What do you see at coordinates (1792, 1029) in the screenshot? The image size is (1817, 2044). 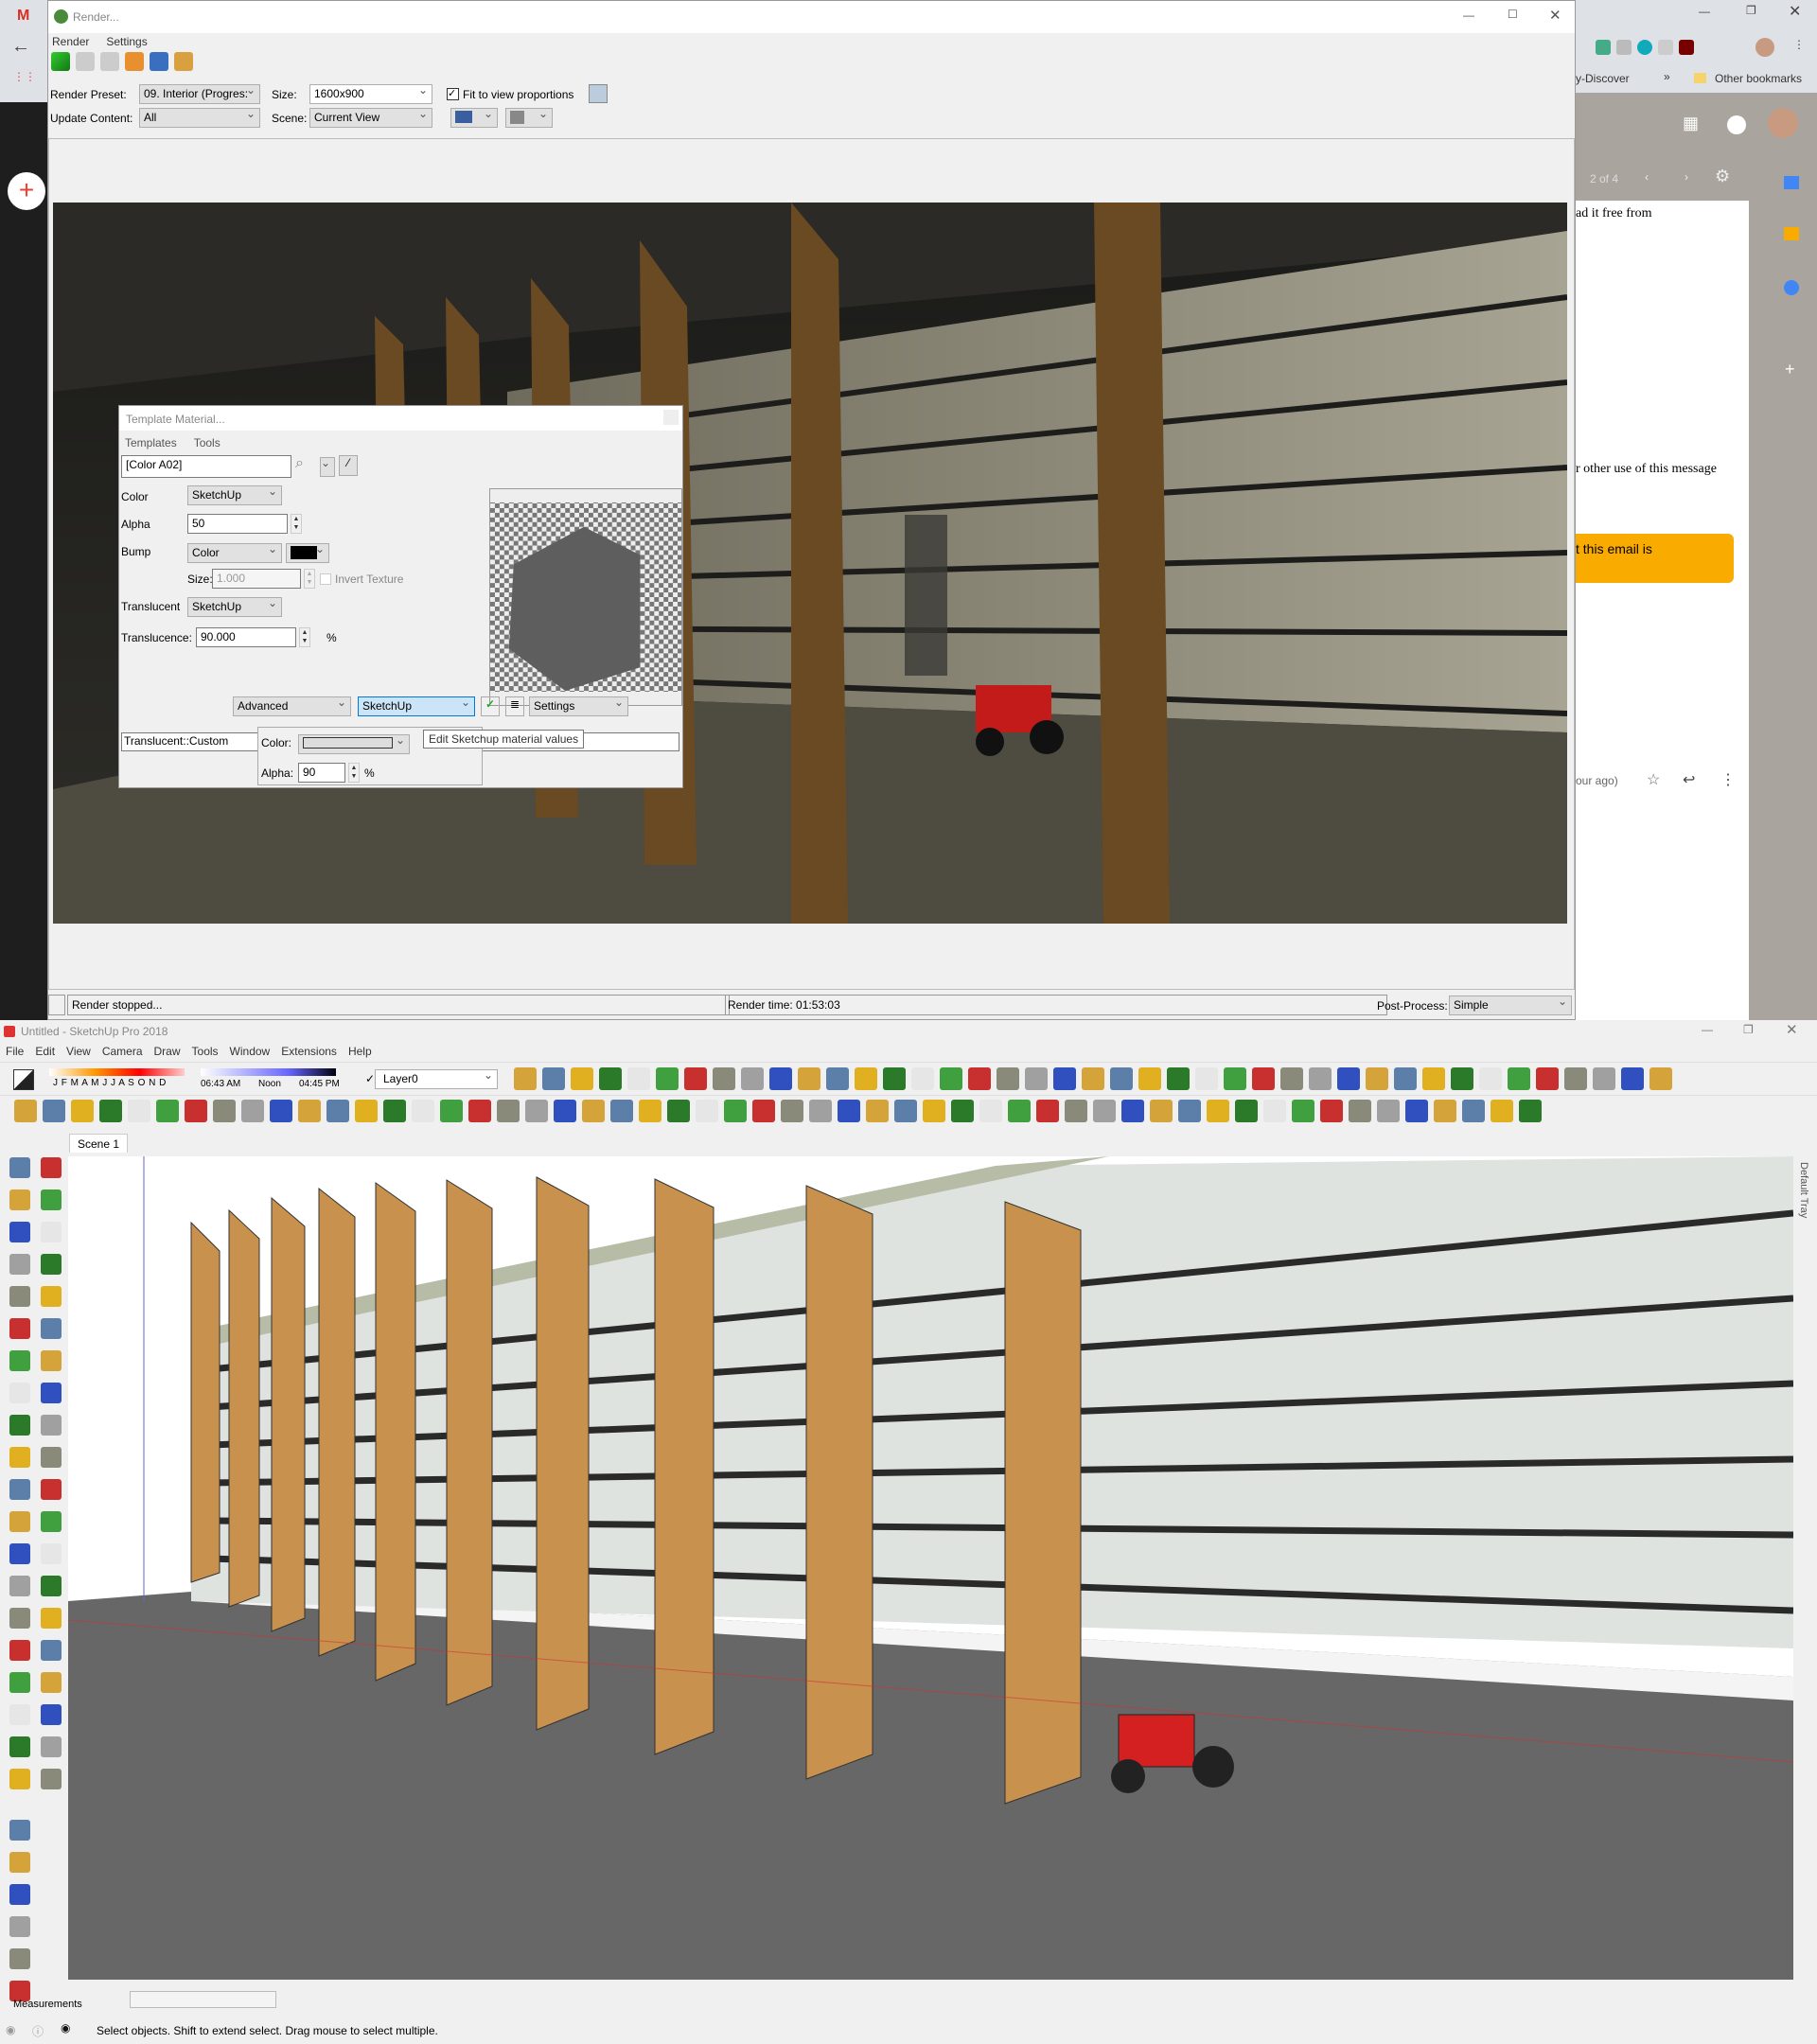 I see `su-close: ✕` at bounding box center [1792, 1029].